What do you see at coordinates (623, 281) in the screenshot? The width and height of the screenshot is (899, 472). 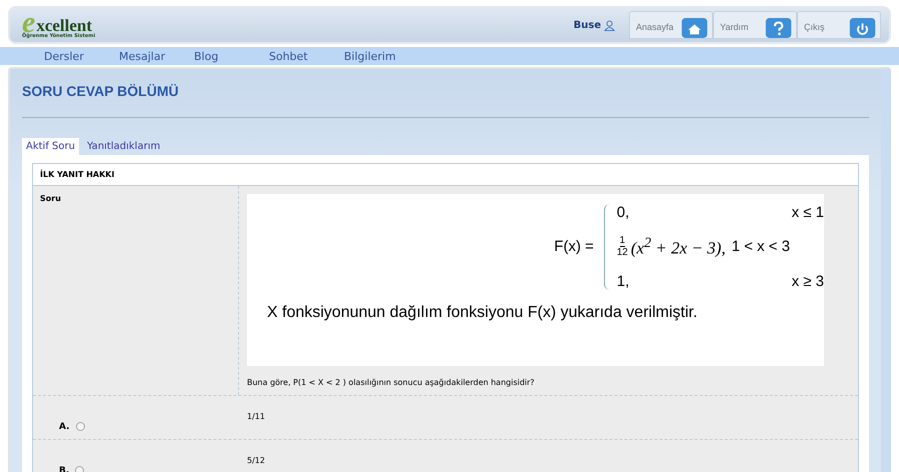 I see `formula-text: 1,` at bounding box center [623, 281].